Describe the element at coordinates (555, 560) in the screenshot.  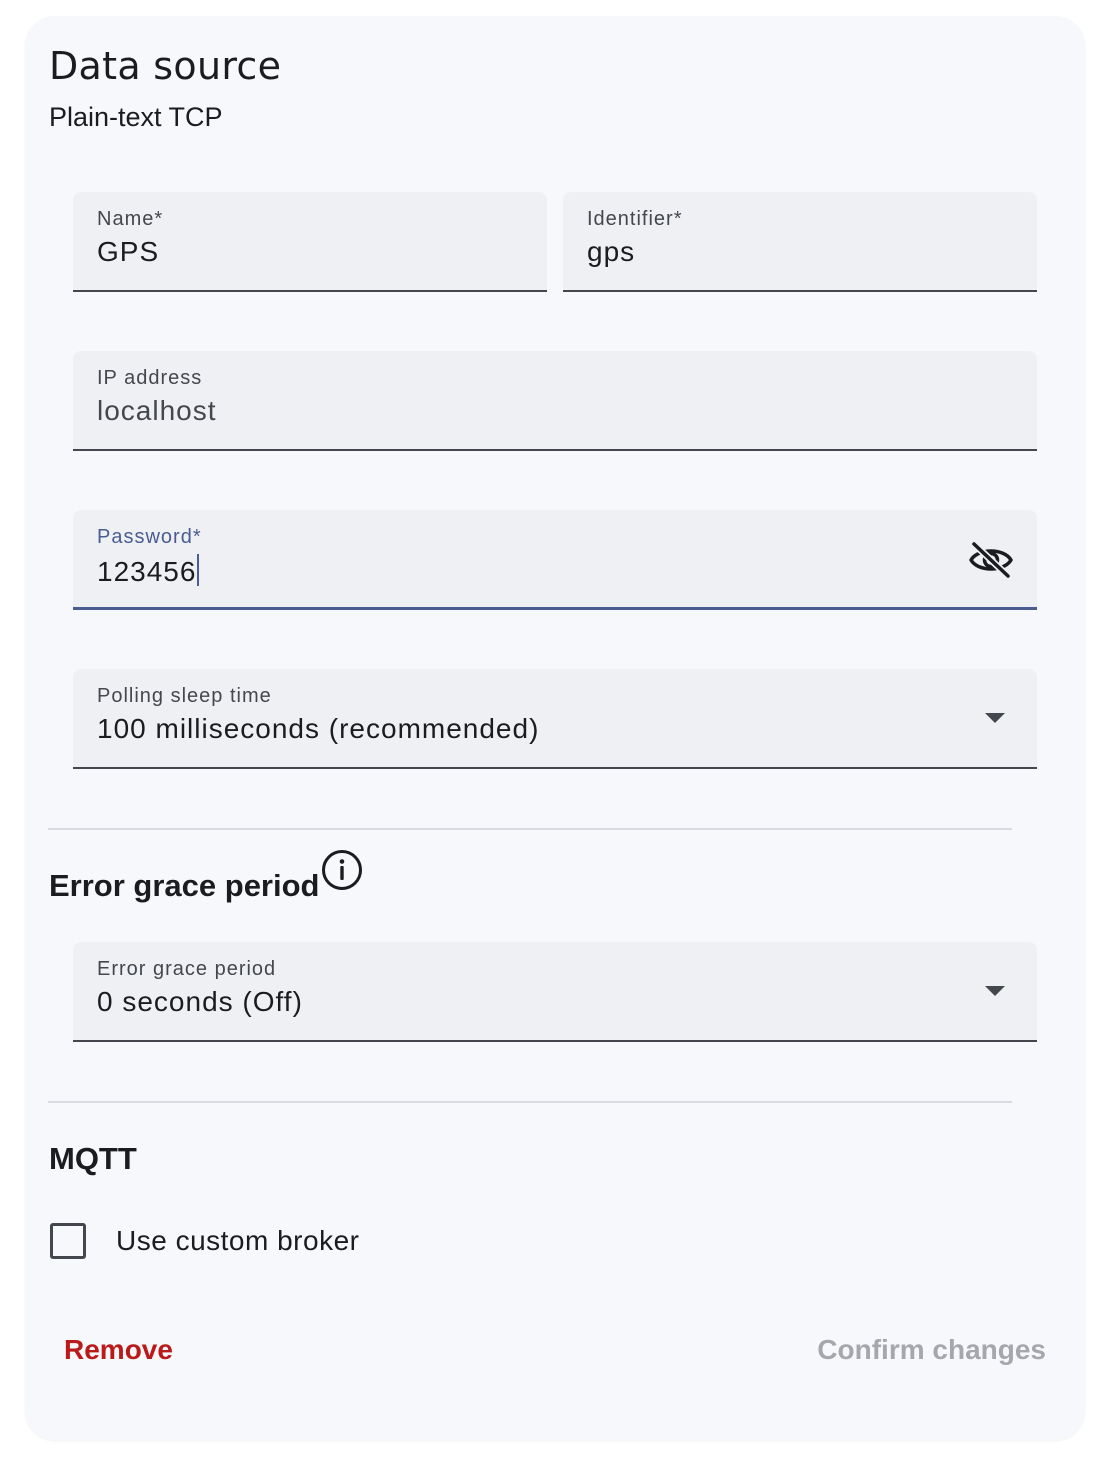
I see `password-field: Password* 123456` at that location.